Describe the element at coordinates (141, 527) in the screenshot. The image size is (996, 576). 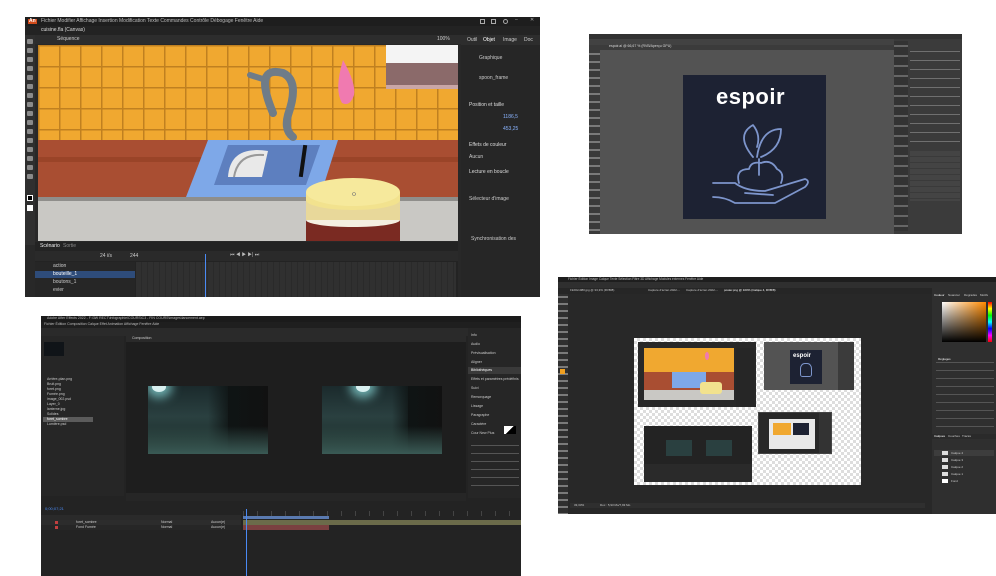
I see `ae-layer-row: Fond Fumée Normal Aucun(e)` at that location.